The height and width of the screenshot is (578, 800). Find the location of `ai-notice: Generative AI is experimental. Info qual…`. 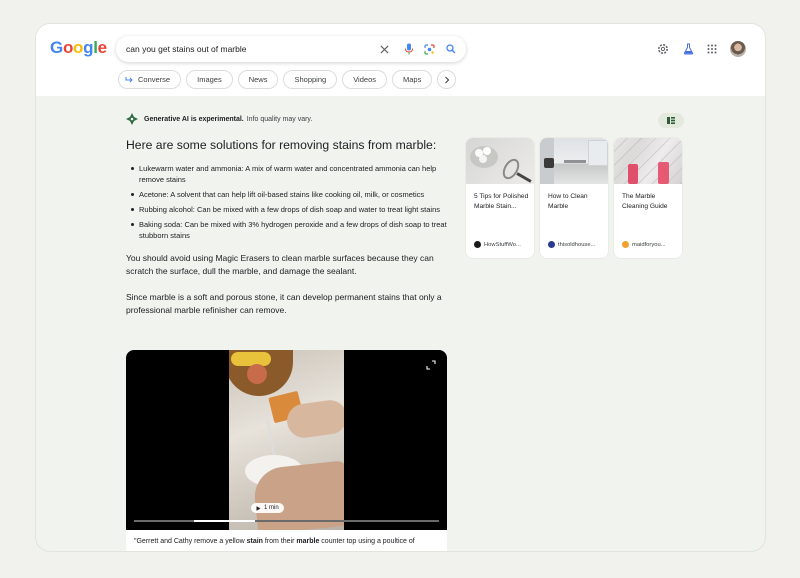

ai-notice: Generative AI is experimental. Info qual… is located at coordinates (219, 119).